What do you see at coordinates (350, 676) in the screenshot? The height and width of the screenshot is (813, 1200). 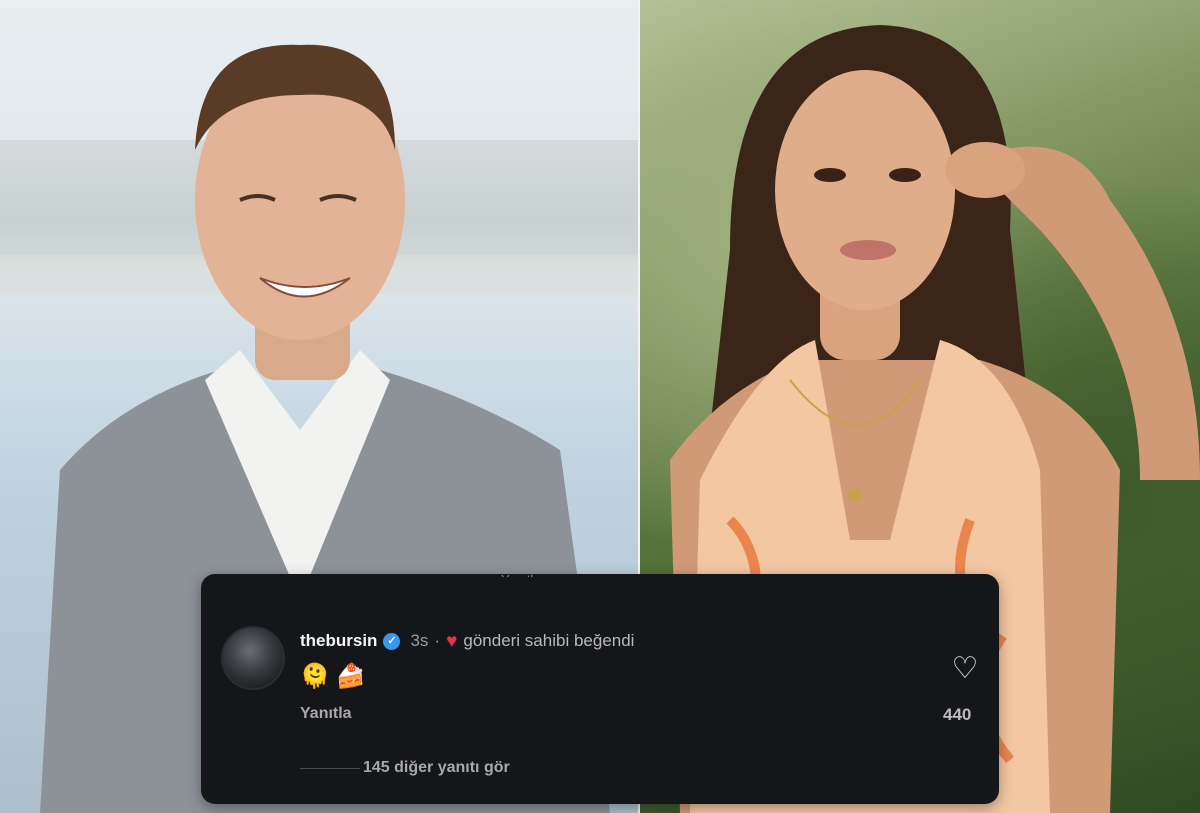 I see `comment-emoji: 🍰` at bounding box center [350, 676].